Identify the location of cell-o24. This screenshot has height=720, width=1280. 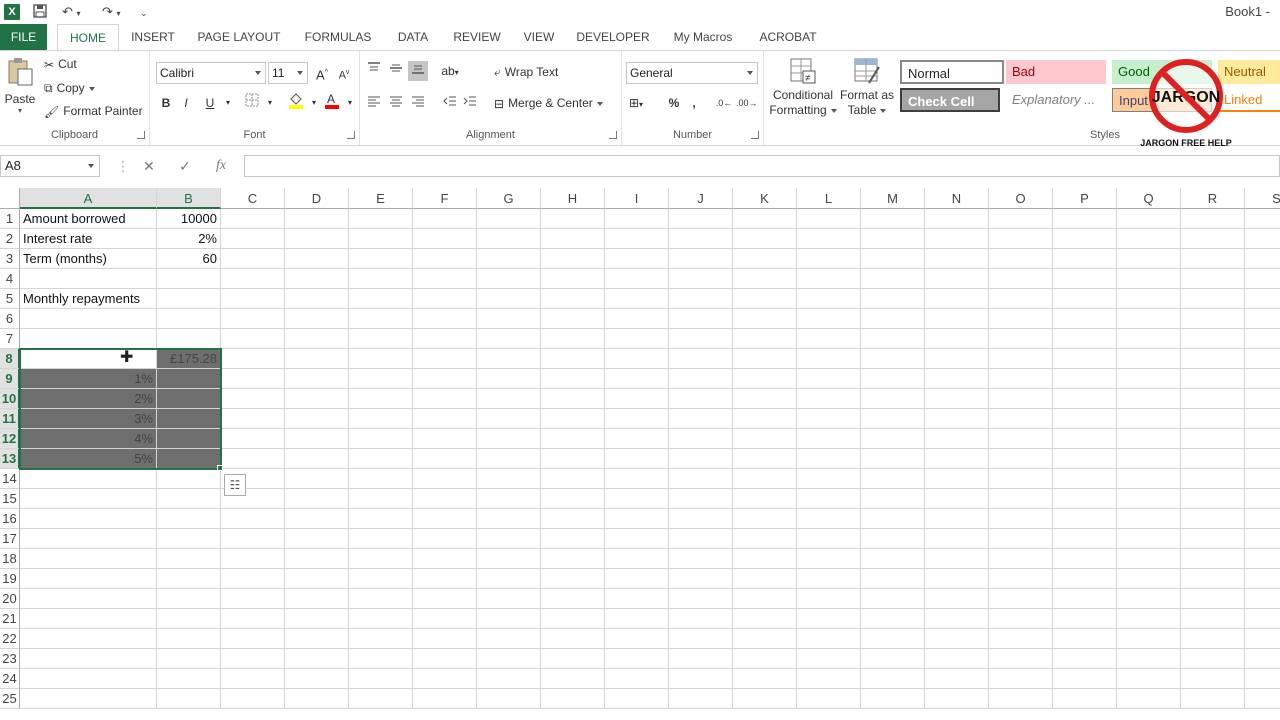
(1021, 679).